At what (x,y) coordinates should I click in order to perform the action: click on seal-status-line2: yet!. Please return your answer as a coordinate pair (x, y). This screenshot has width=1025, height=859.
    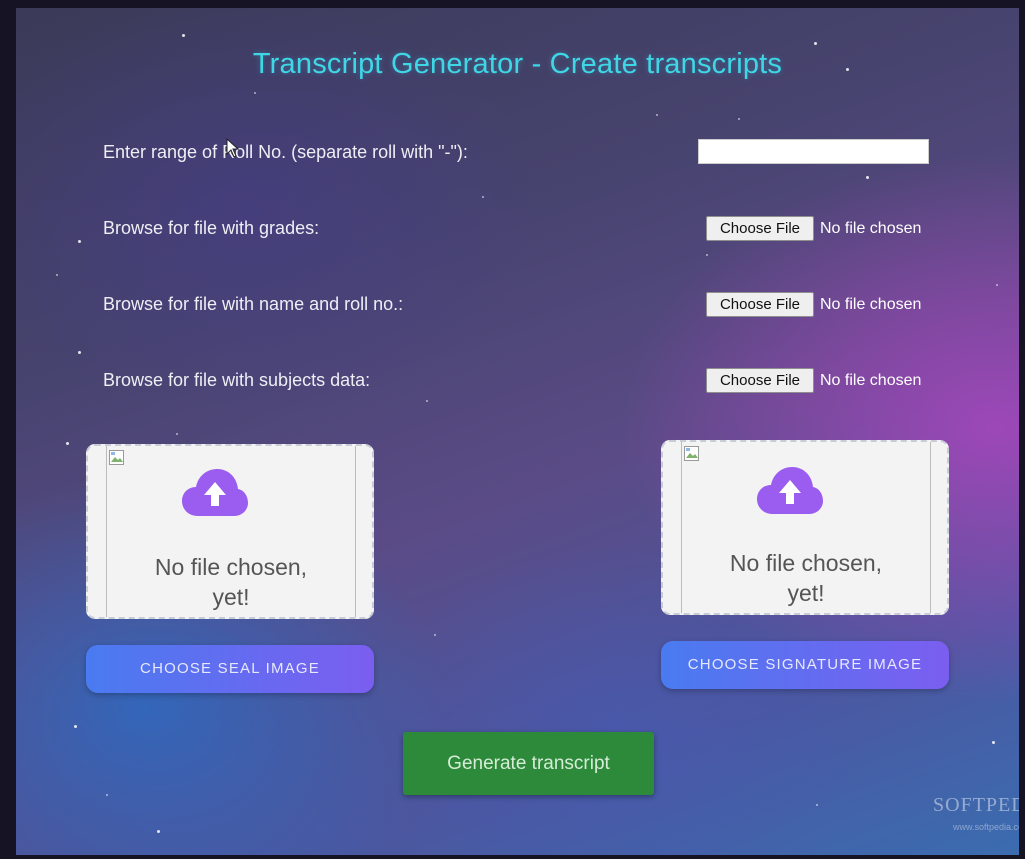
    Looking at the image, I should click on (231, 597).